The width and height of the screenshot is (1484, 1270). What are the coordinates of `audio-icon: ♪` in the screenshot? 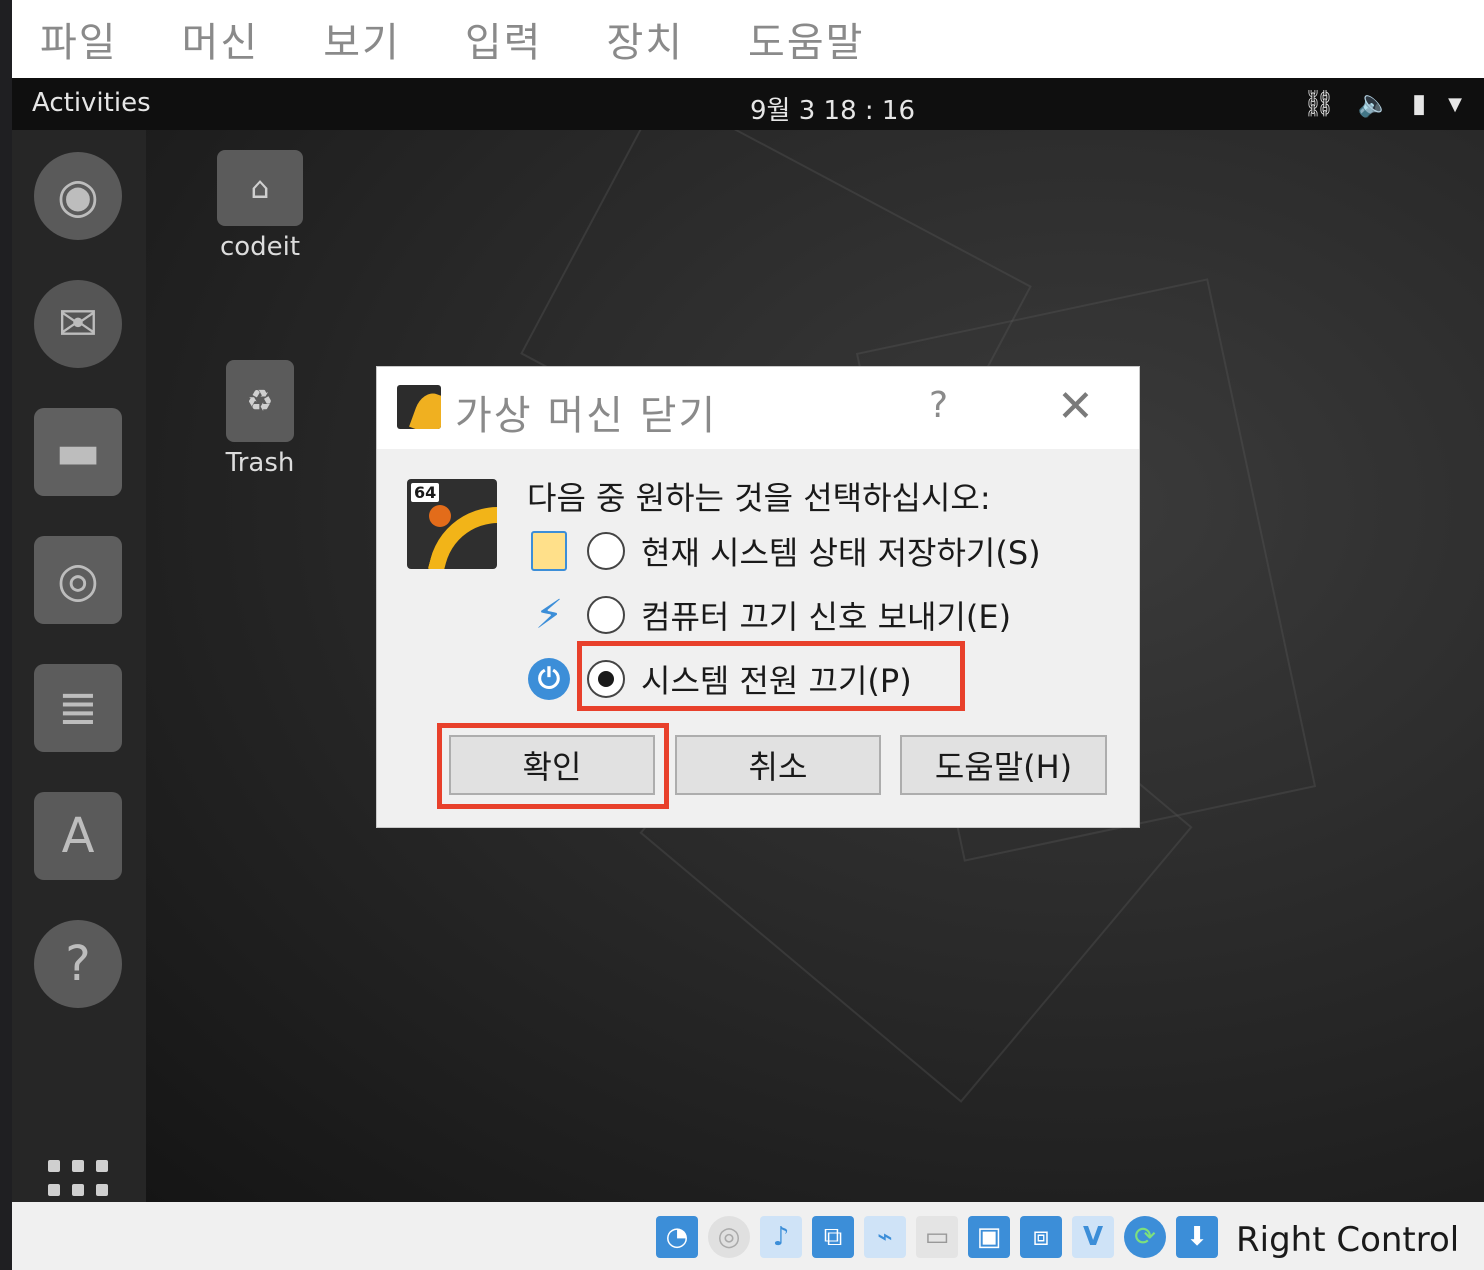 It's located at (781, 1237).